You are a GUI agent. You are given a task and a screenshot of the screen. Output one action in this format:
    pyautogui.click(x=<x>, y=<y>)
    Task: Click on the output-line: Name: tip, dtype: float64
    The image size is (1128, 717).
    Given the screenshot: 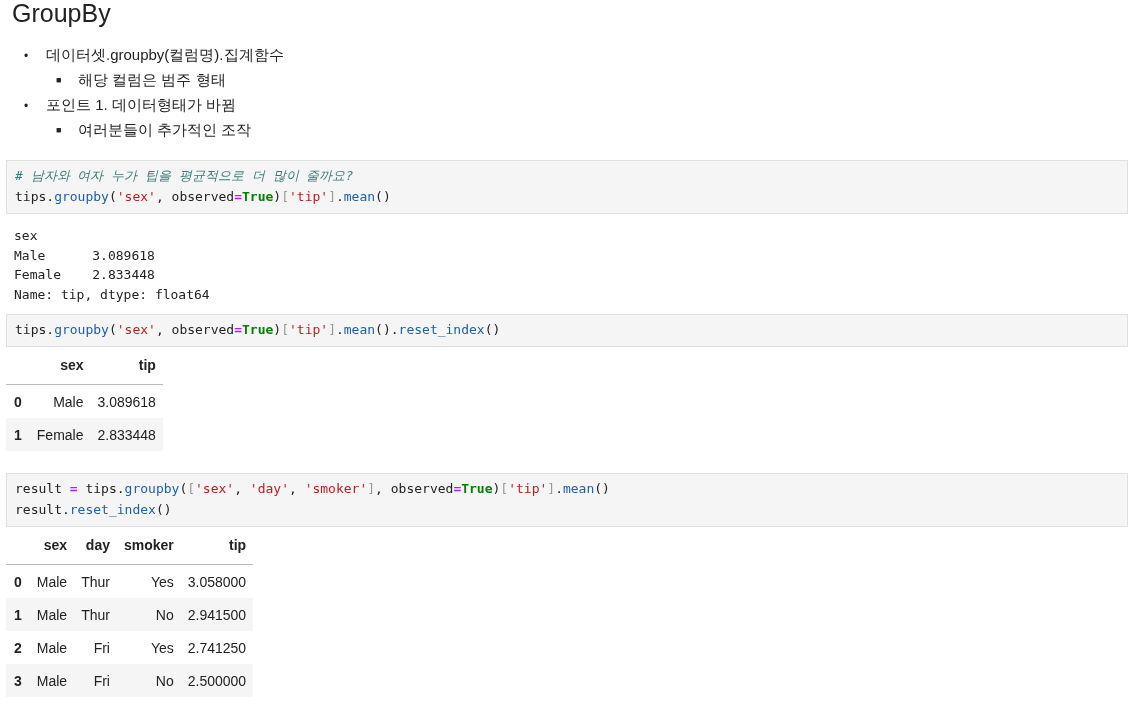 What is the action you would take?
    pyautogui.click(x=112, y=294)
    